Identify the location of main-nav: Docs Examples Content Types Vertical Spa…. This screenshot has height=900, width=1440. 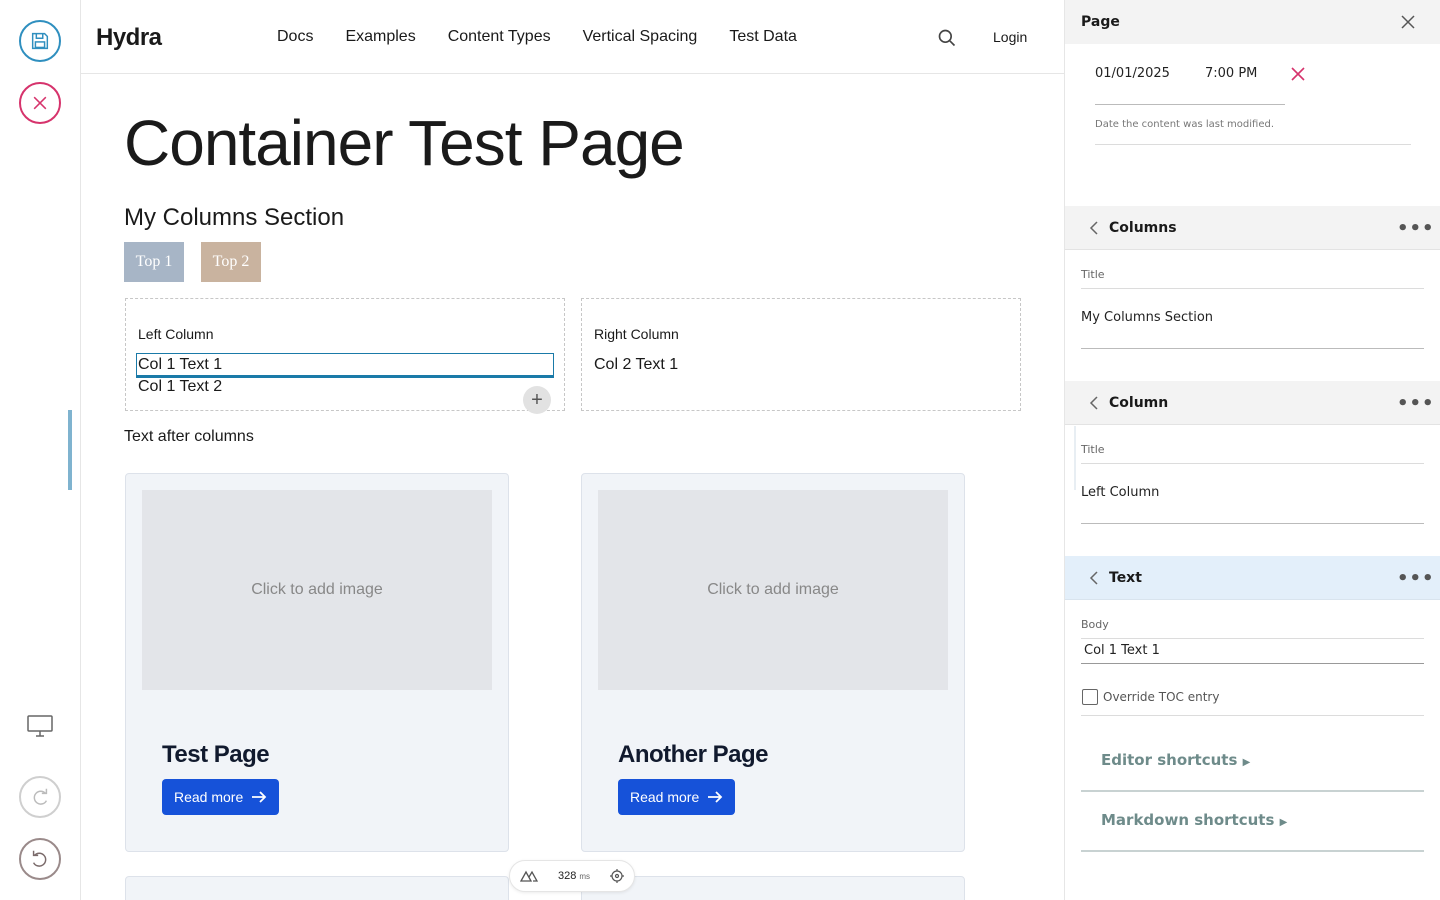
(537, 37).